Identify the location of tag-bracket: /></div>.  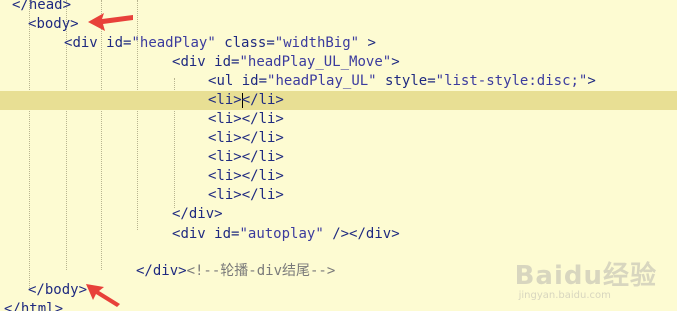
(361, 234).